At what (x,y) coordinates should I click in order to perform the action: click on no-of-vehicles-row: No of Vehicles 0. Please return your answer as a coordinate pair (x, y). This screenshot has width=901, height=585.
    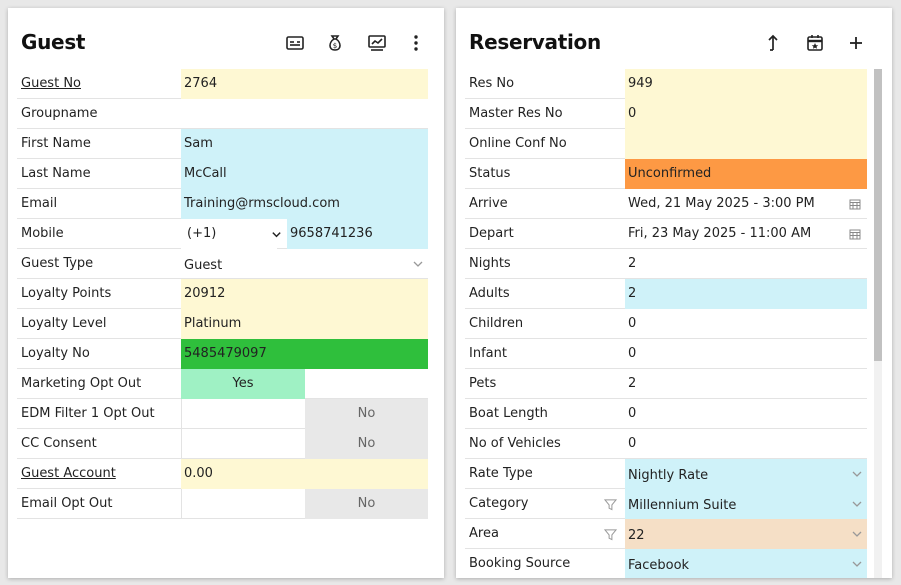
    Looking at the image, I should click on (666, 444).